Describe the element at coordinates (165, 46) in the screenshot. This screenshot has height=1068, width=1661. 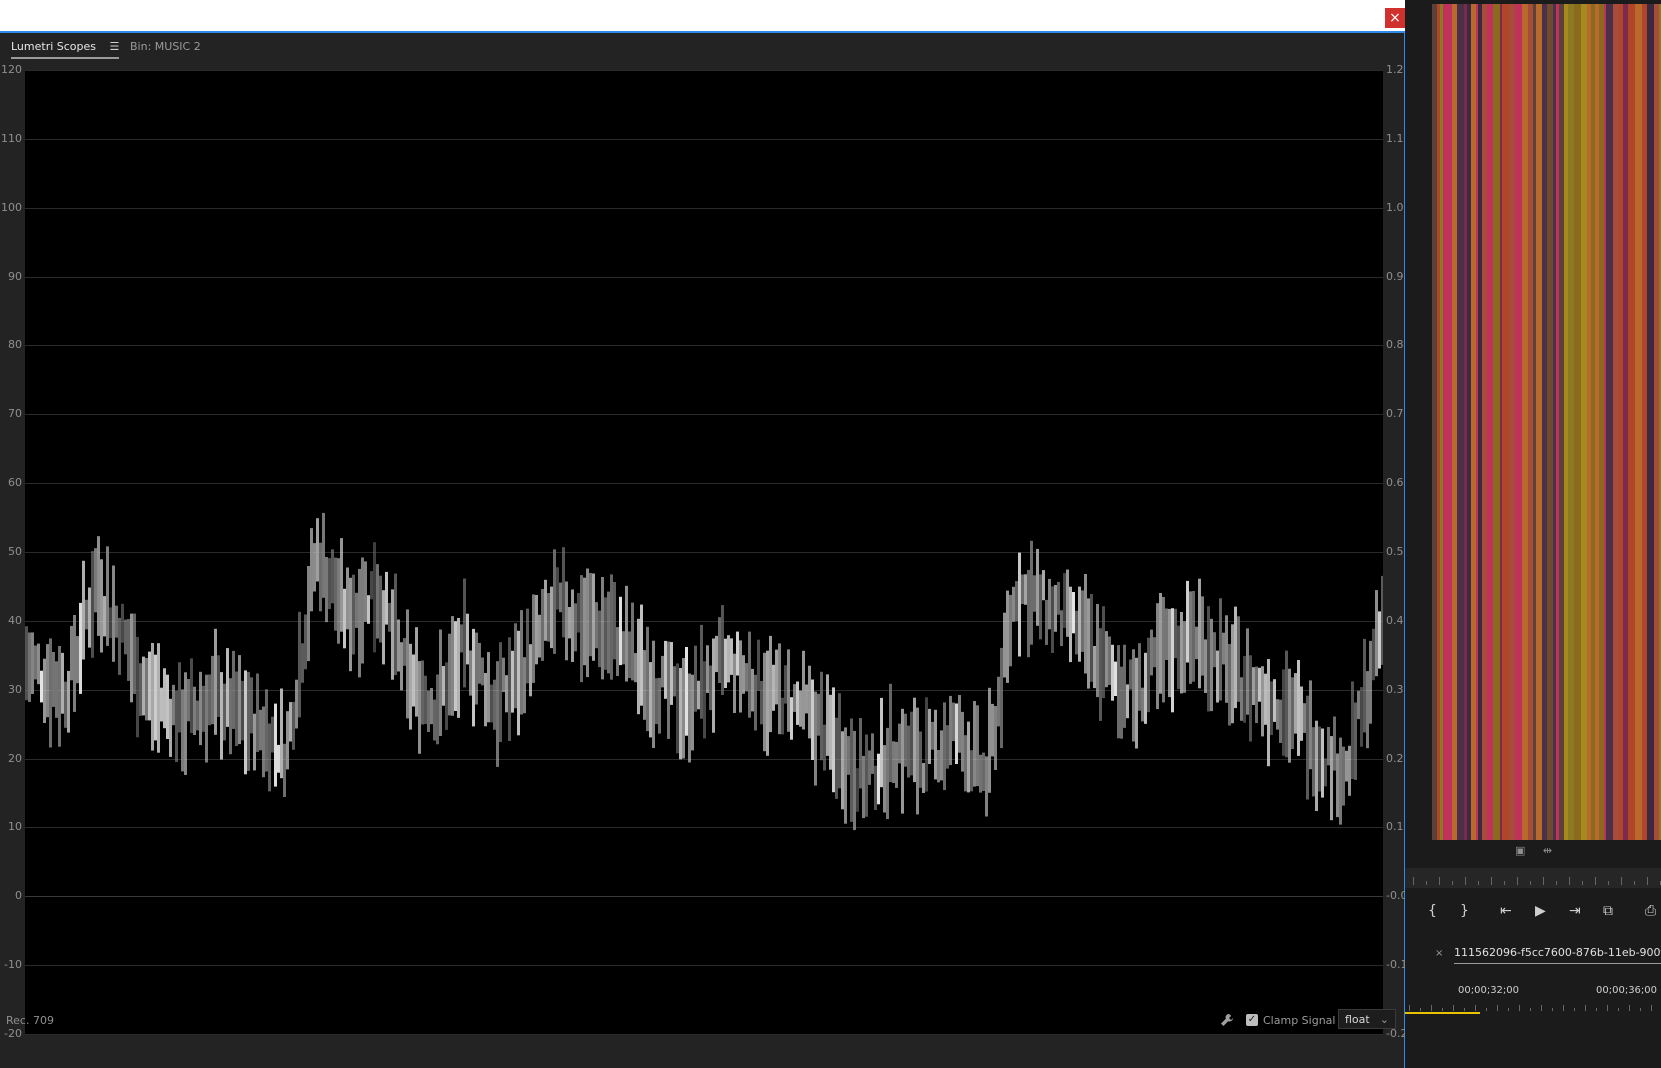
I see `tab-bin-music: Bin: MUSIC 2` at that location.